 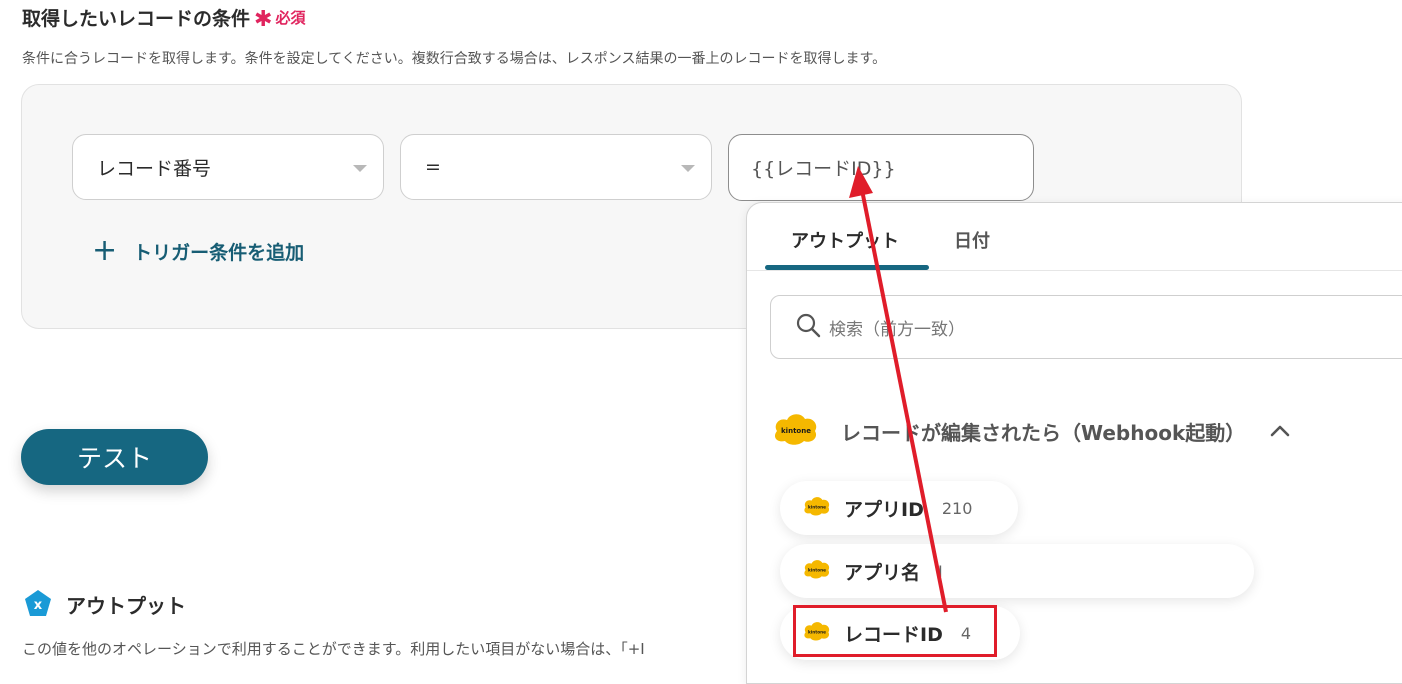 I want to click on output-header: x アウトプット, so click(x=104, y=604).